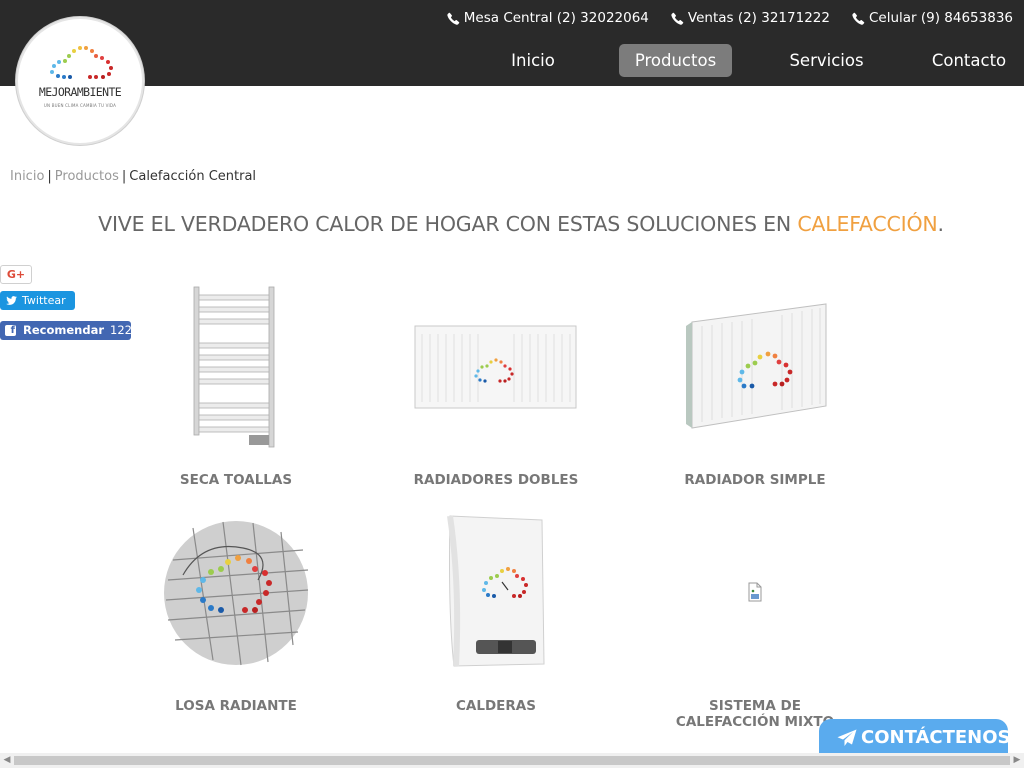 This screenshot has height=768, width=1024. What do you see at coordinates (495, 367) in the screenshot?
I see `double-radiator-image` at bounding box center [495, 367].